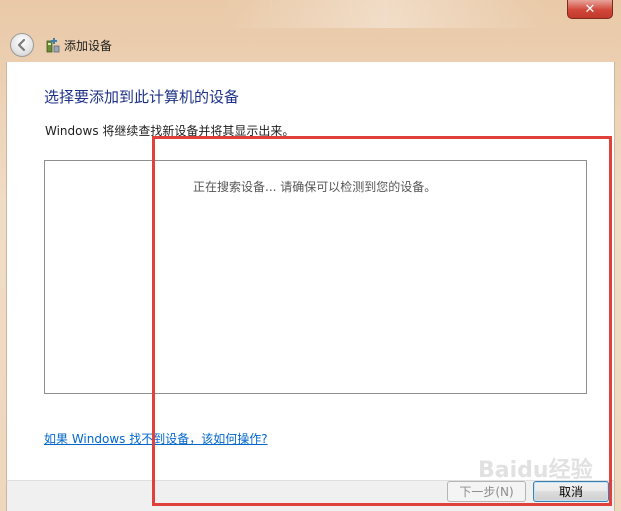  What do you see at coordinates (142, 97) in the screenshot?
I see `page-heading: 选择要添加到此计算机的设备` at bounding box center [142, 97].